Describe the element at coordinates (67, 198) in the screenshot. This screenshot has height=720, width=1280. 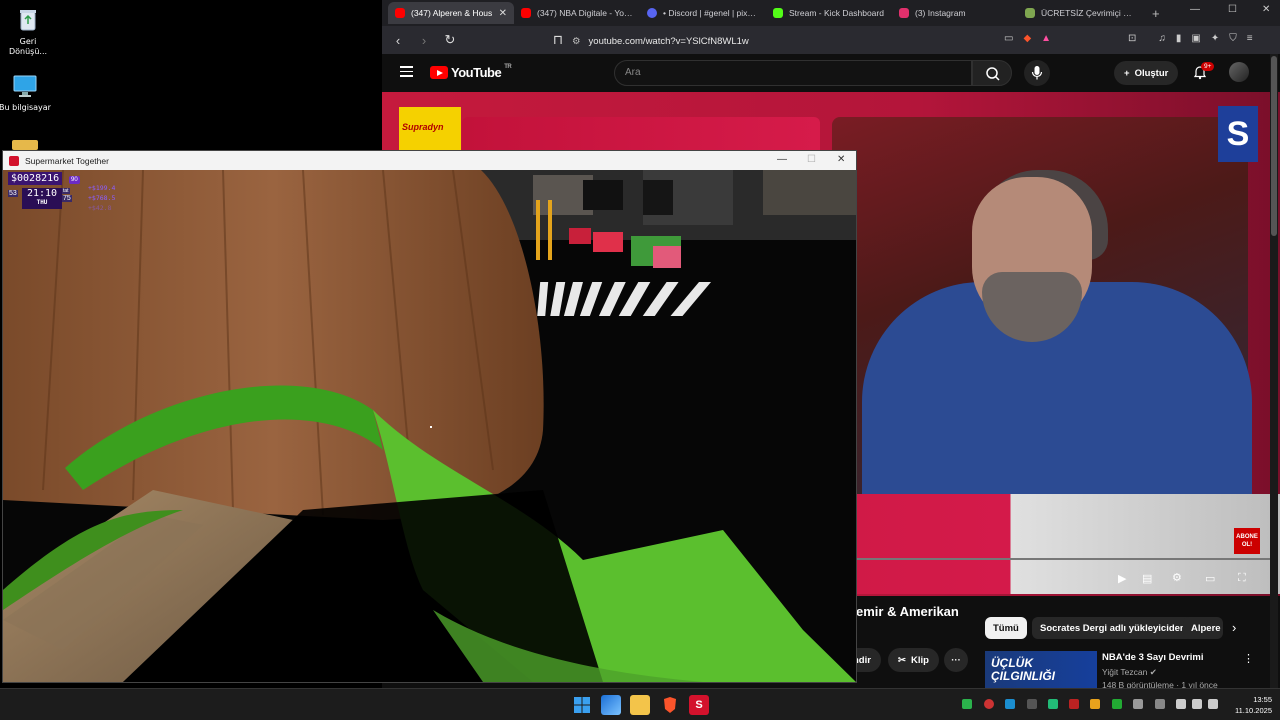
I see `right-stat: 75` at that location.